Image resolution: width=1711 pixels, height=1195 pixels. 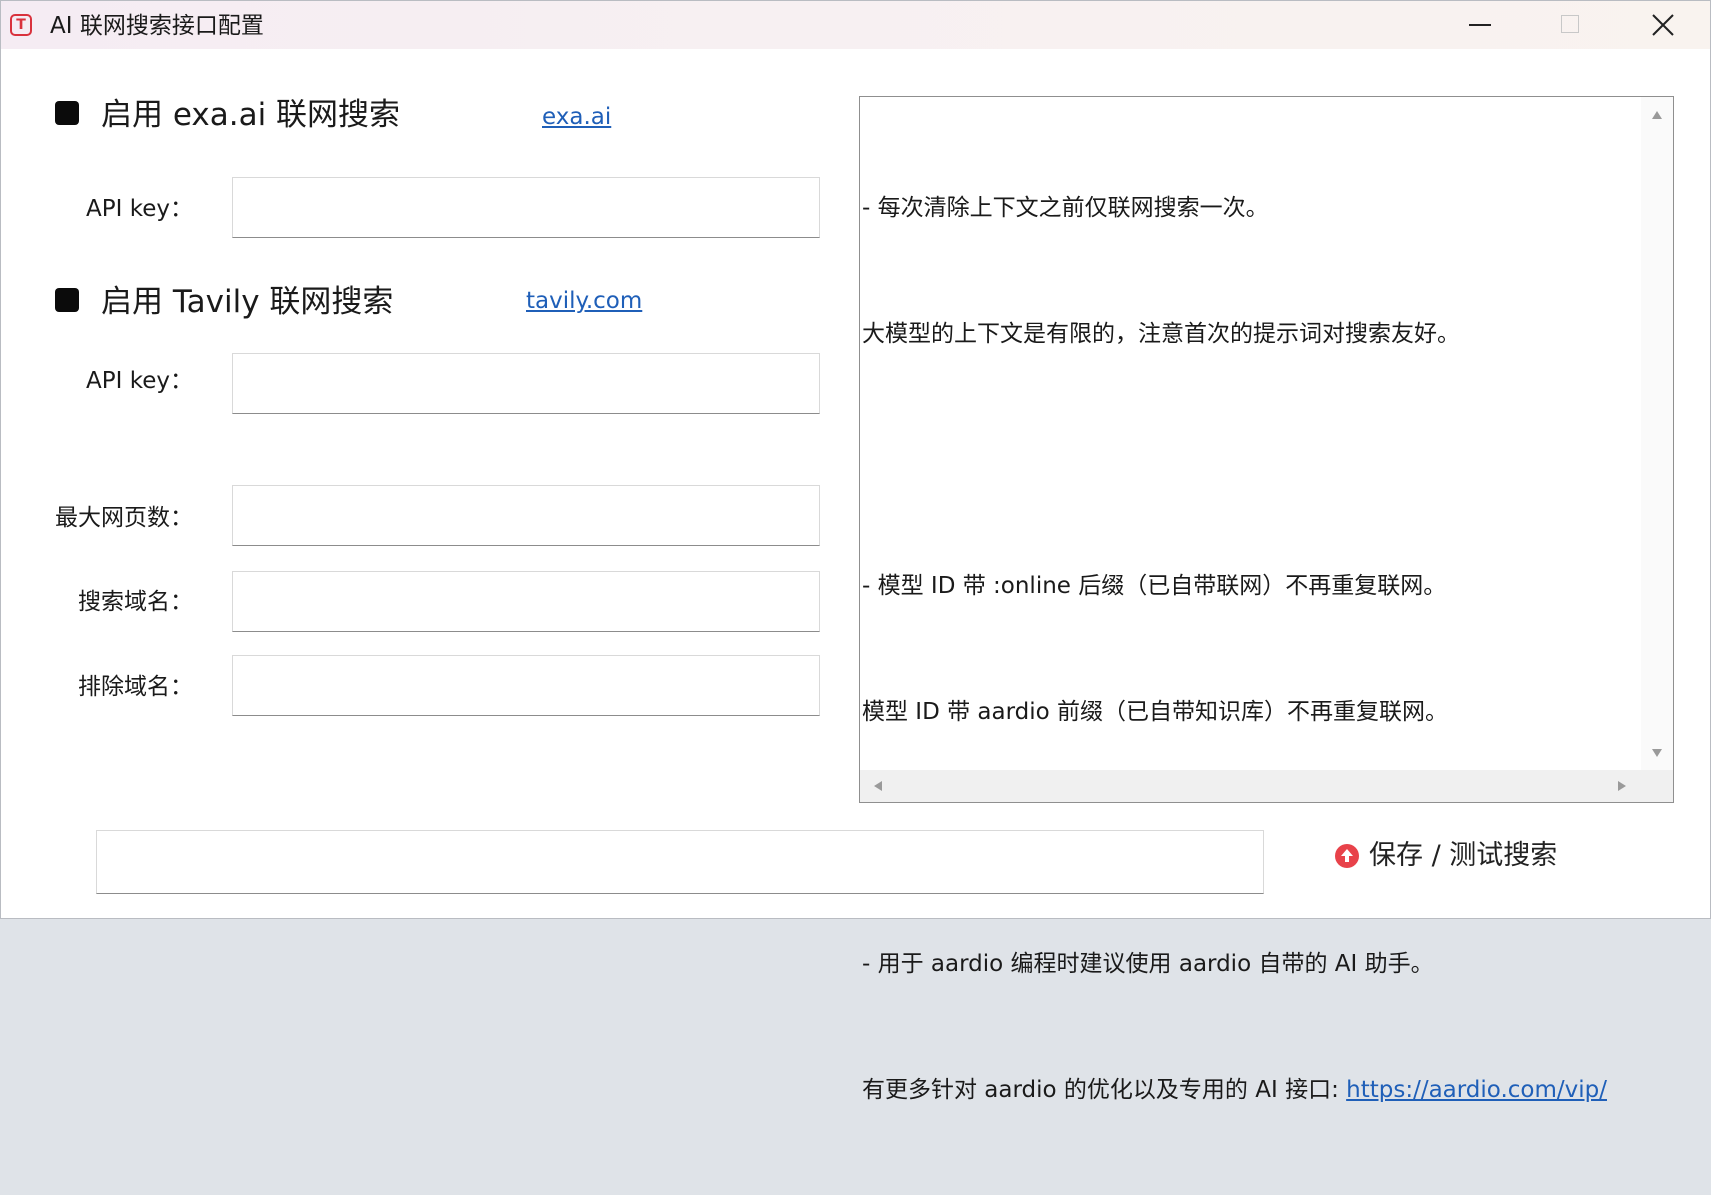 What do you see at coordinates (1252, 460) in the screenshot?
I see `info-line` at bounding box center [1252, 460].